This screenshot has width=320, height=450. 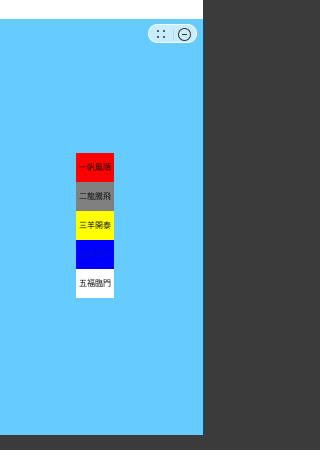 I want to click on color-block-stack: 一帆風順 二龍騰飛 三羊開泰 四季平安 五福臨門, so click(x=95, y=225).